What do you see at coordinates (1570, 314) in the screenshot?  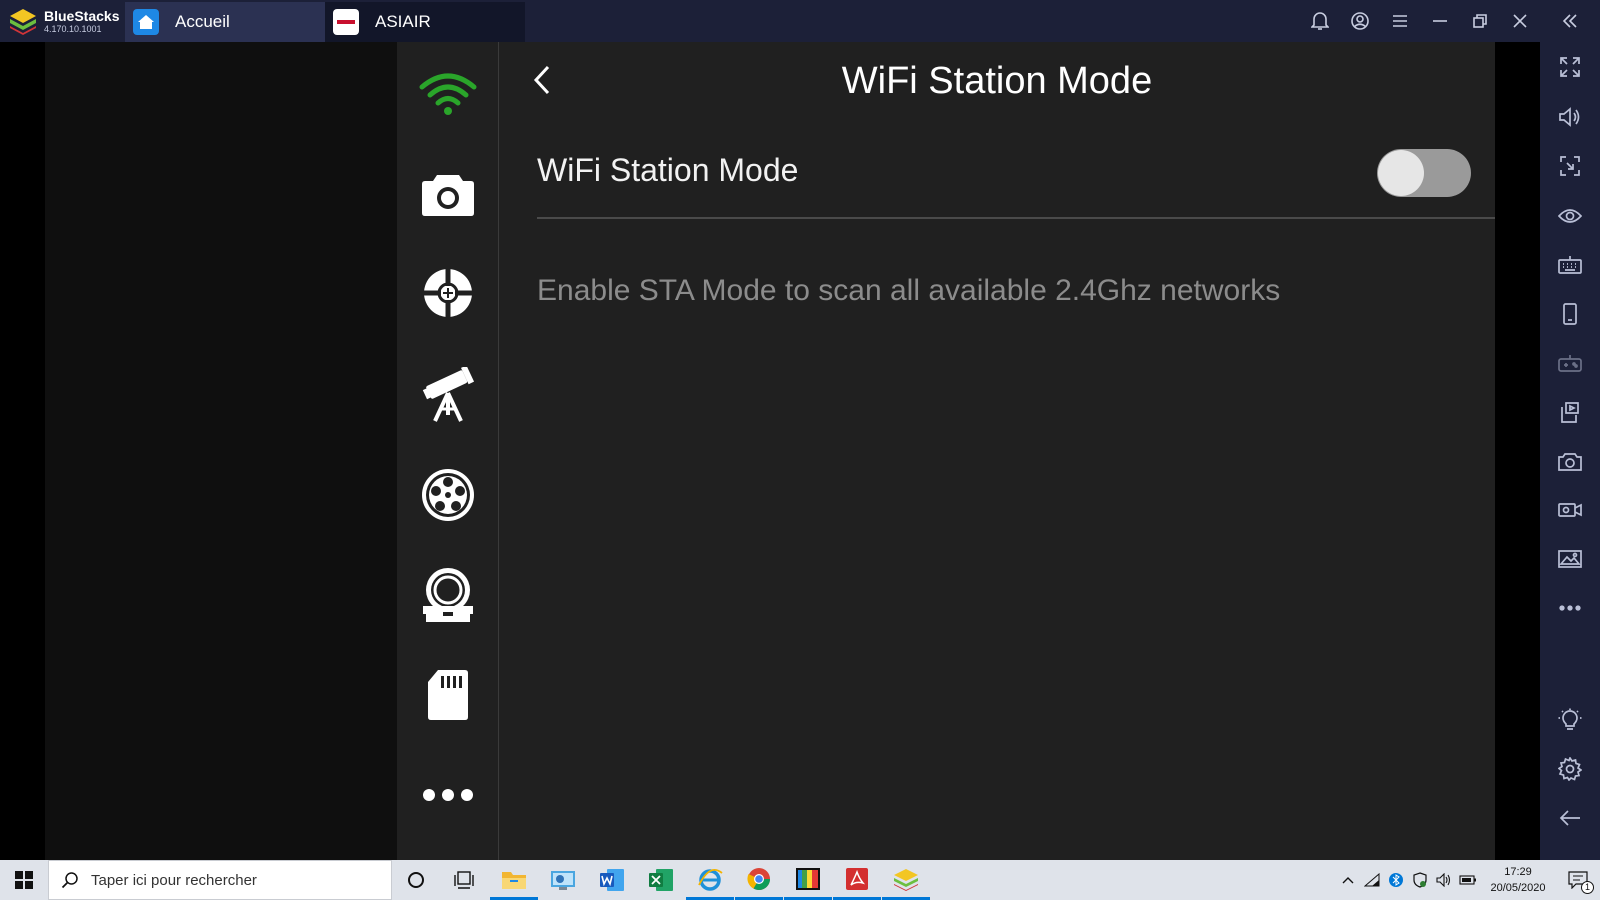 I see `phone-rotate-icon` at bounding box center [1570, 314].